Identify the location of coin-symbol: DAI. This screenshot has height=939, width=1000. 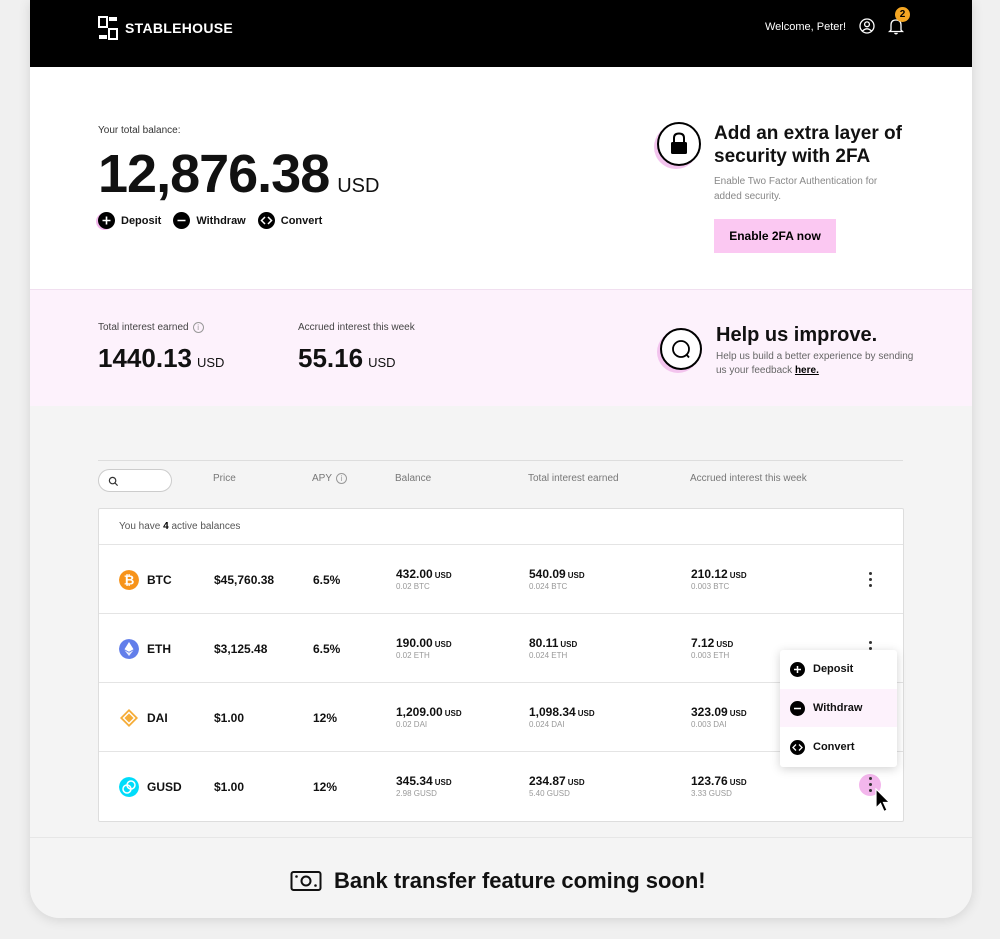
(157, 718).